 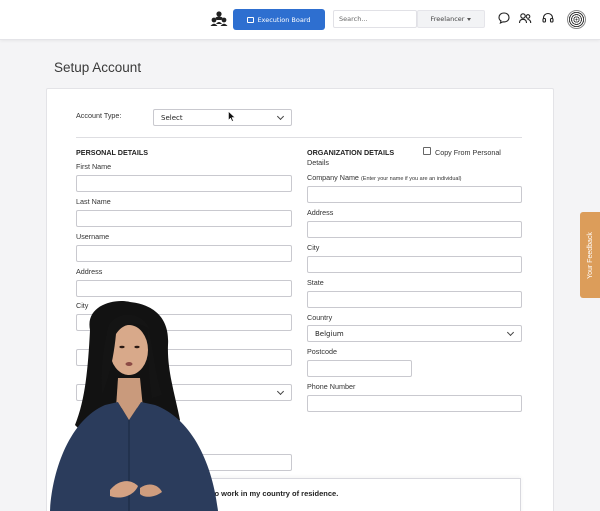 I want to click on personal-address-label: Address, so click(x=89, y=271).